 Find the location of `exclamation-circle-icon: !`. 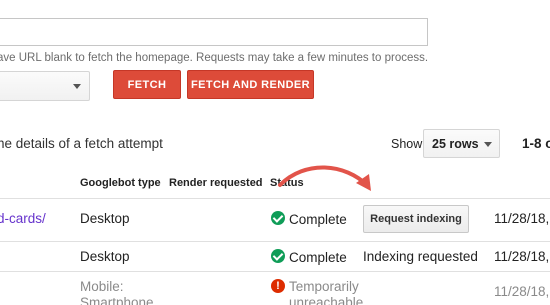

exclamation-circle-icon: ! is located at coordinates (278, 286).